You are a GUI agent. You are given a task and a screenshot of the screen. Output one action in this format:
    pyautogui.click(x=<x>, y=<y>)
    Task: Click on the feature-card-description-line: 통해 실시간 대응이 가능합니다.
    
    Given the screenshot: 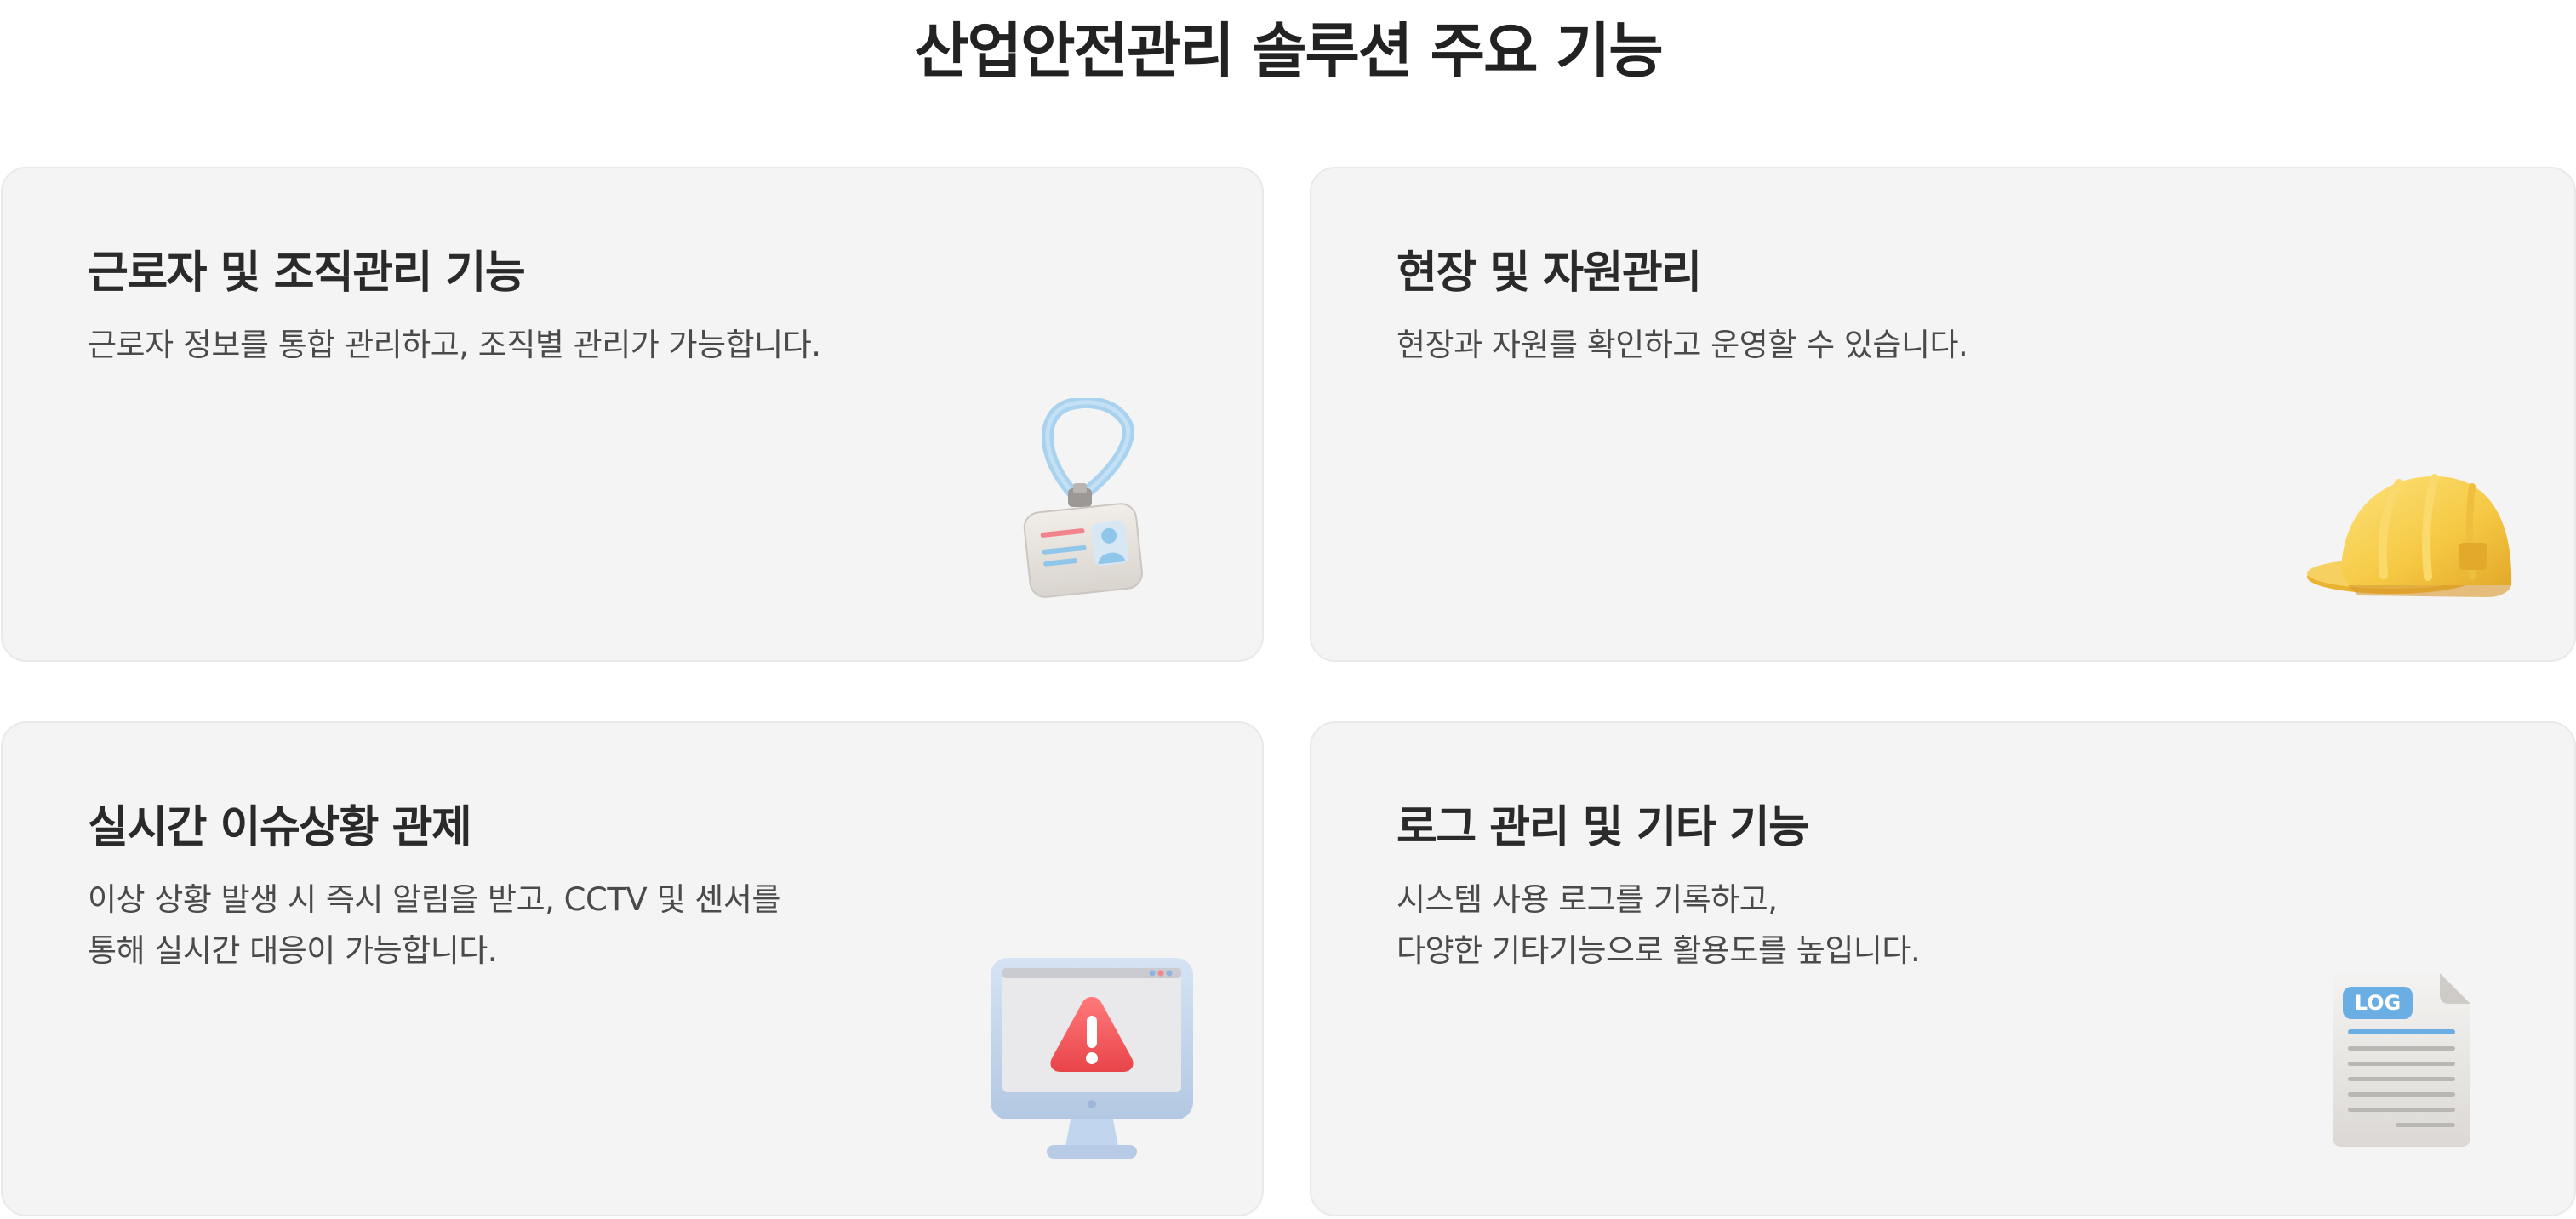 What is the action you would take?
    pyautogui.click(x=293, y=950)
    